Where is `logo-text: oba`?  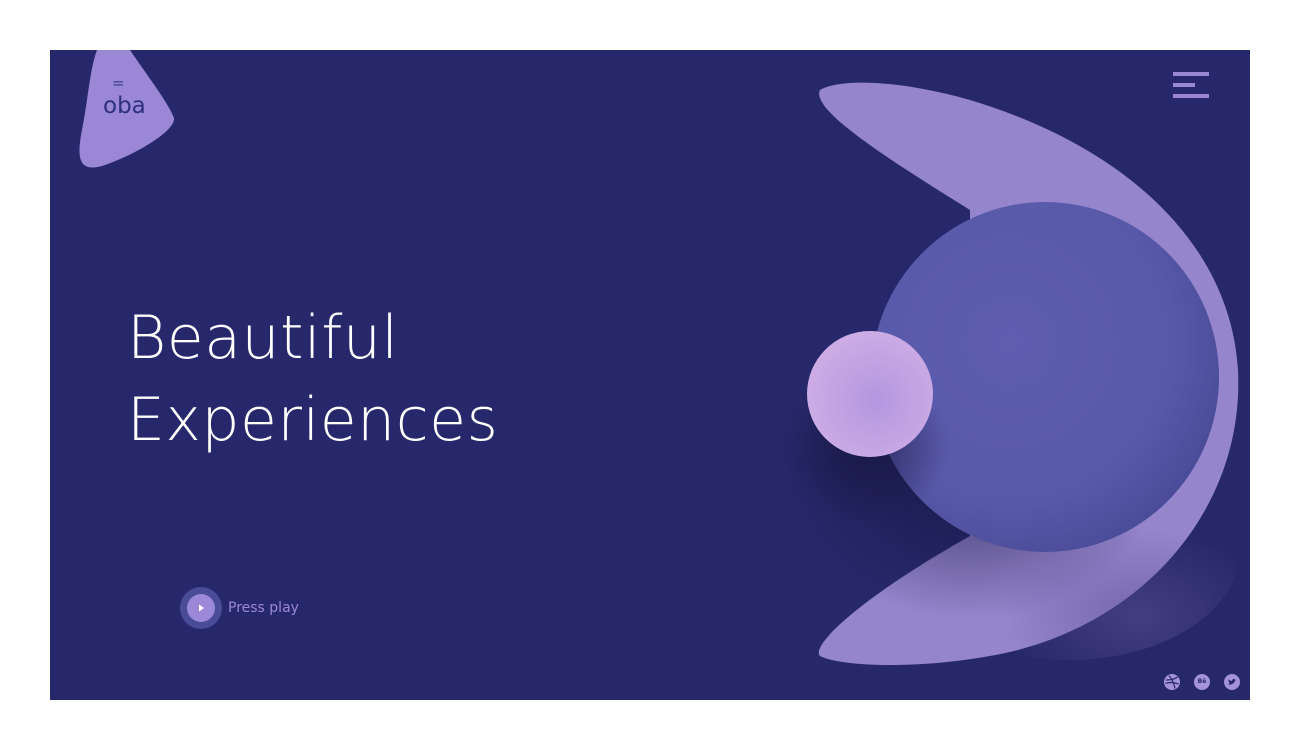 logo-text: oba is located at coordinates (124, 106).